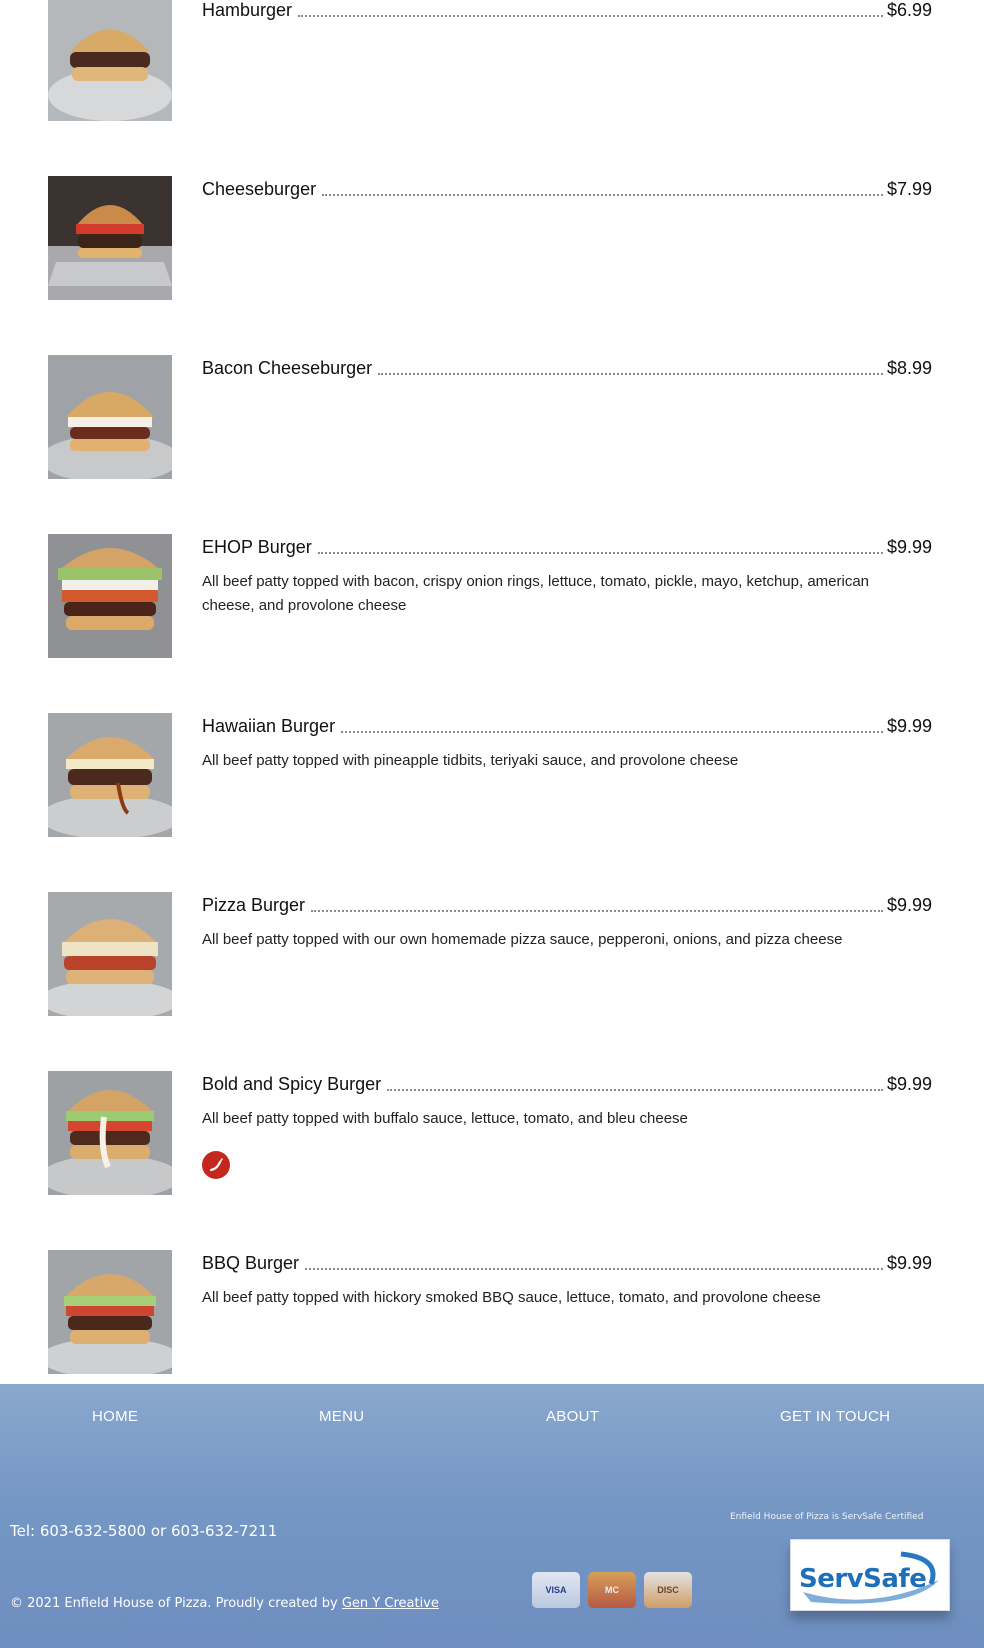 This screenshot has width=984, height=1648. I want to click on menu-item-bacon-cheeseburger: Bacon Cheeseburger $8.99, so click(492, 417).